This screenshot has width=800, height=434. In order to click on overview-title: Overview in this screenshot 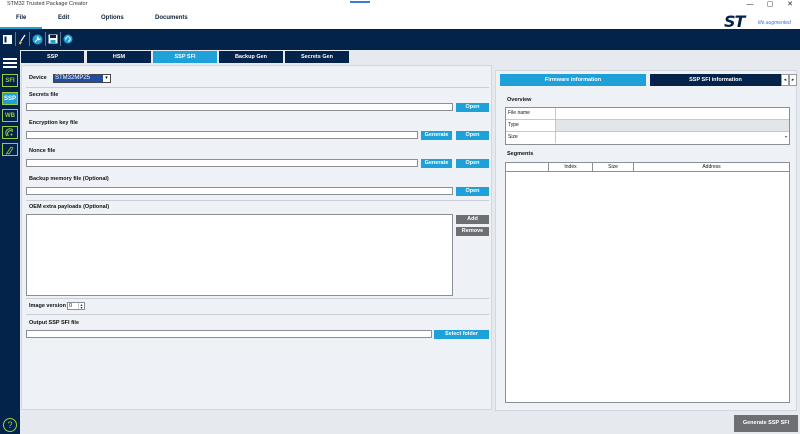, I will do `click(519, 100)`.